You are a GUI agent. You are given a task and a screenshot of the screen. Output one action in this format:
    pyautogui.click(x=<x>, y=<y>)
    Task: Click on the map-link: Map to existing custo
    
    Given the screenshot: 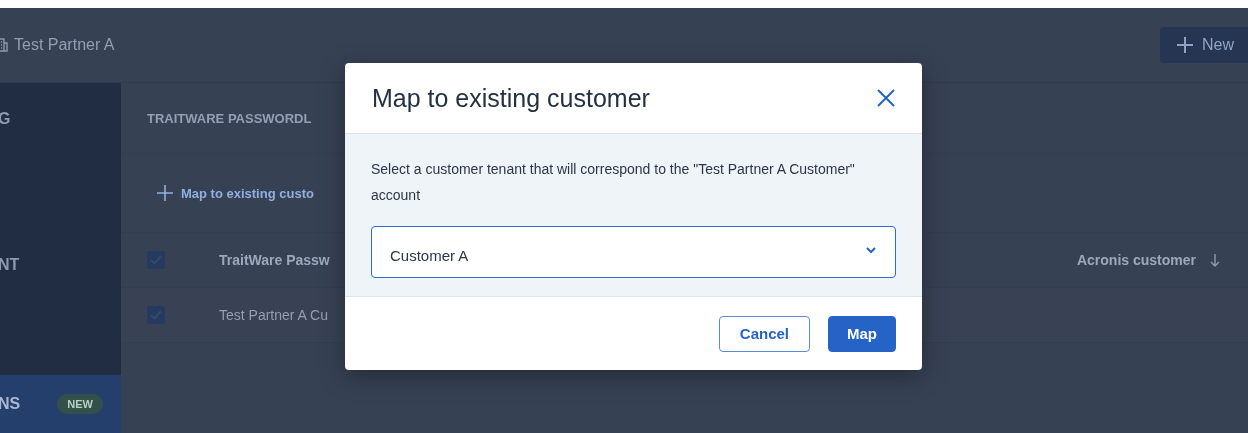 What is the action you would take?
    pyautogui.click(x=235, y=193)
    